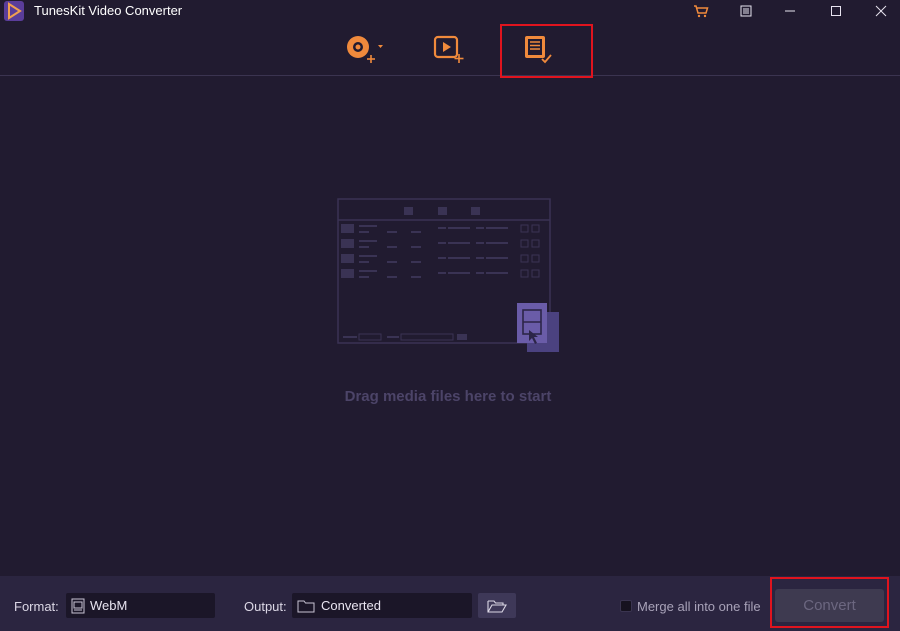 The width and height of the screenshot is (900, 631). I want to click on output-path-field: Converted, so click(382, 605).